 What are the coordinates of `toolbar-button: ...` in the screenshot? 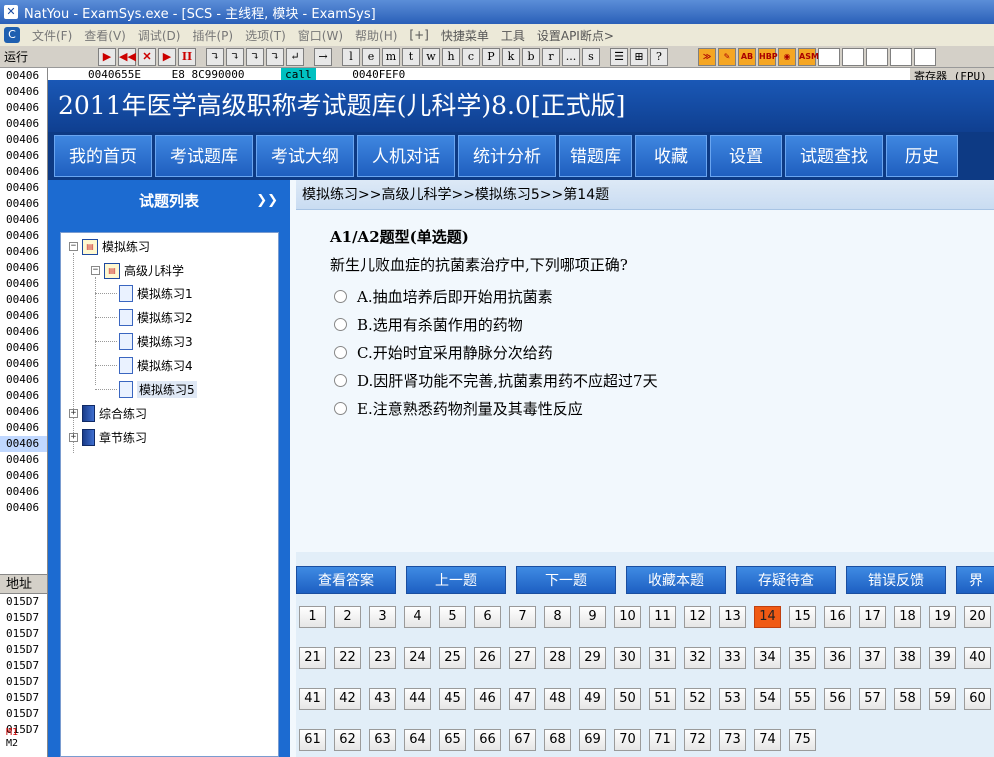 It's located at (571, 56).